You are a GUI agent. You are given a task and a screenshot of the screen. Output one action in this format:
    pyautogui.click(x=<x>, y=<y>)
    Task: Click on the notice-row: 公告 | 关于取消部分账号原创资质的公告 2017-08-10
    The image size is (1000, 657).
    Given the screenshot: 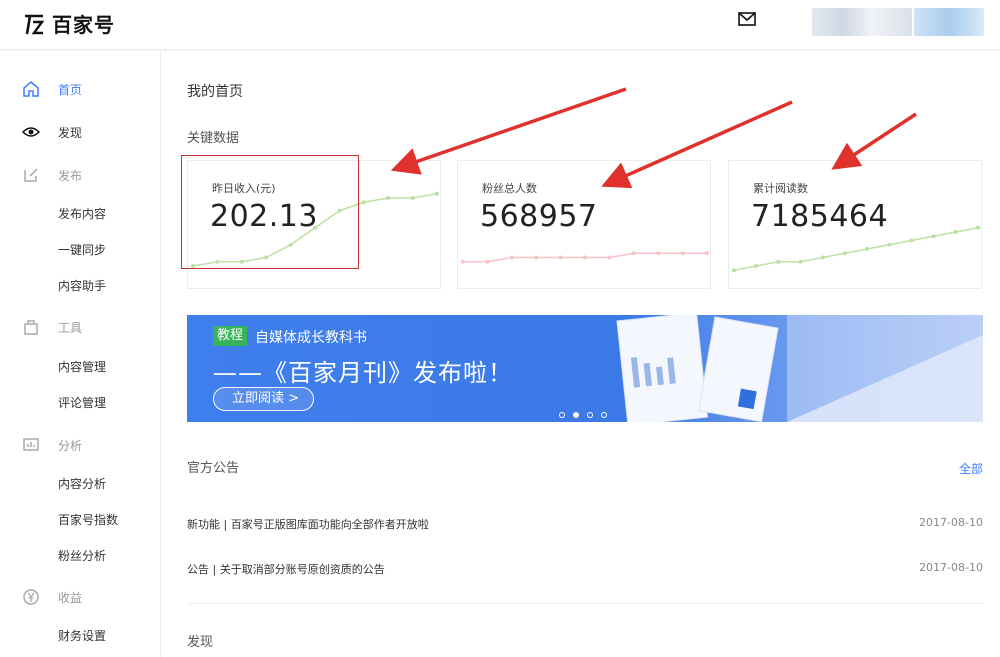 What is the action you would take?
    pyautogui.click(x=585, y=571)
    